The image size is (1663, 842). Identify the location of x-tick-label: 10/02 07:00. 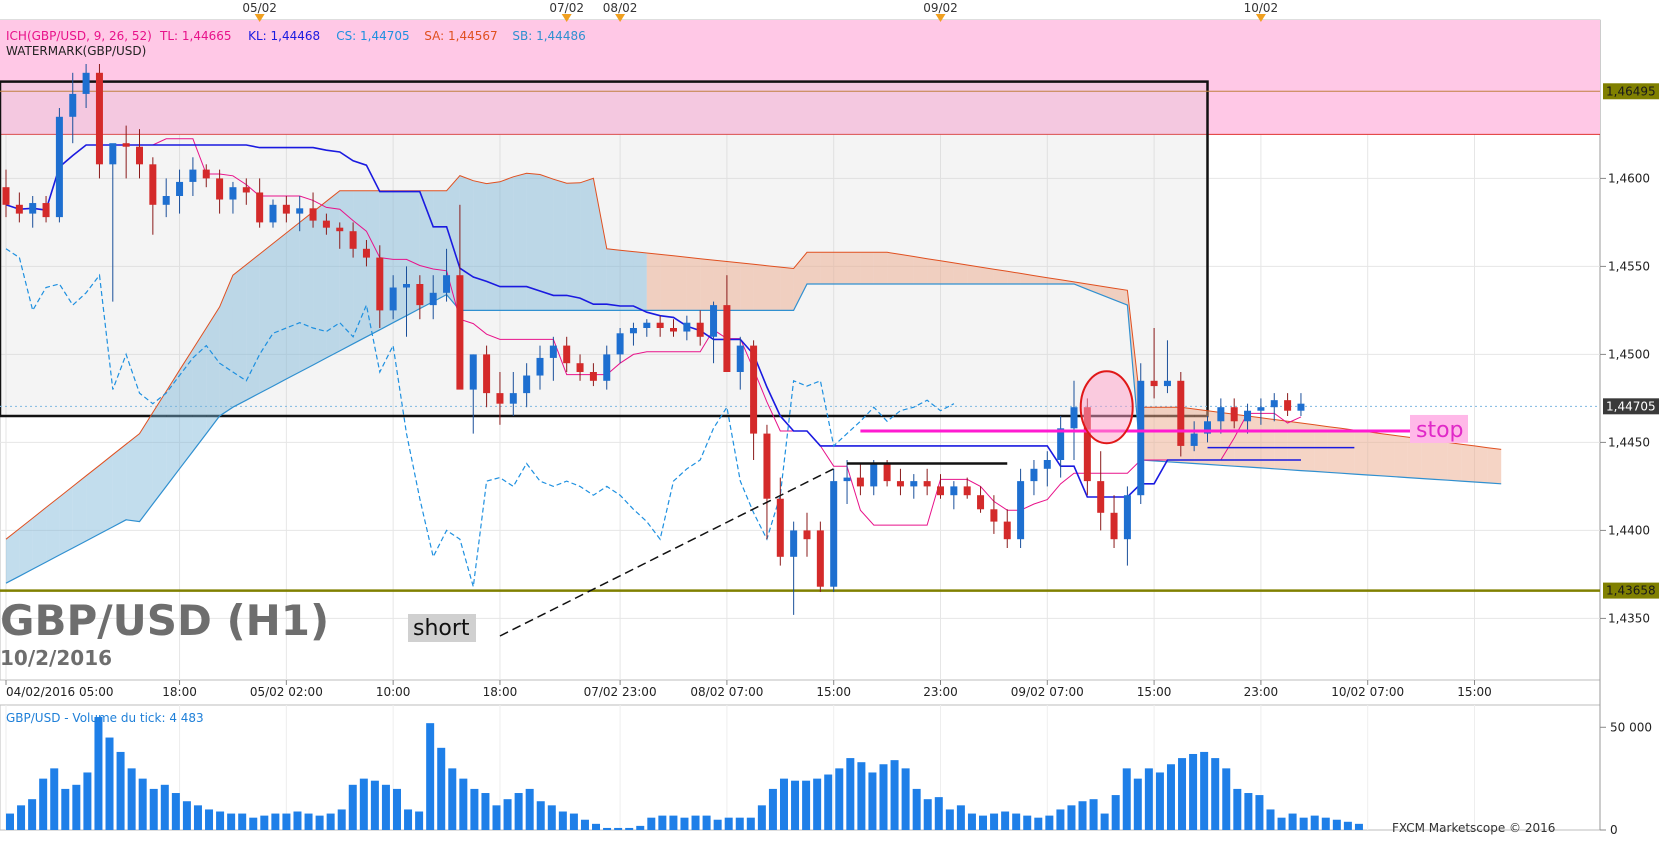
(1367, 692).